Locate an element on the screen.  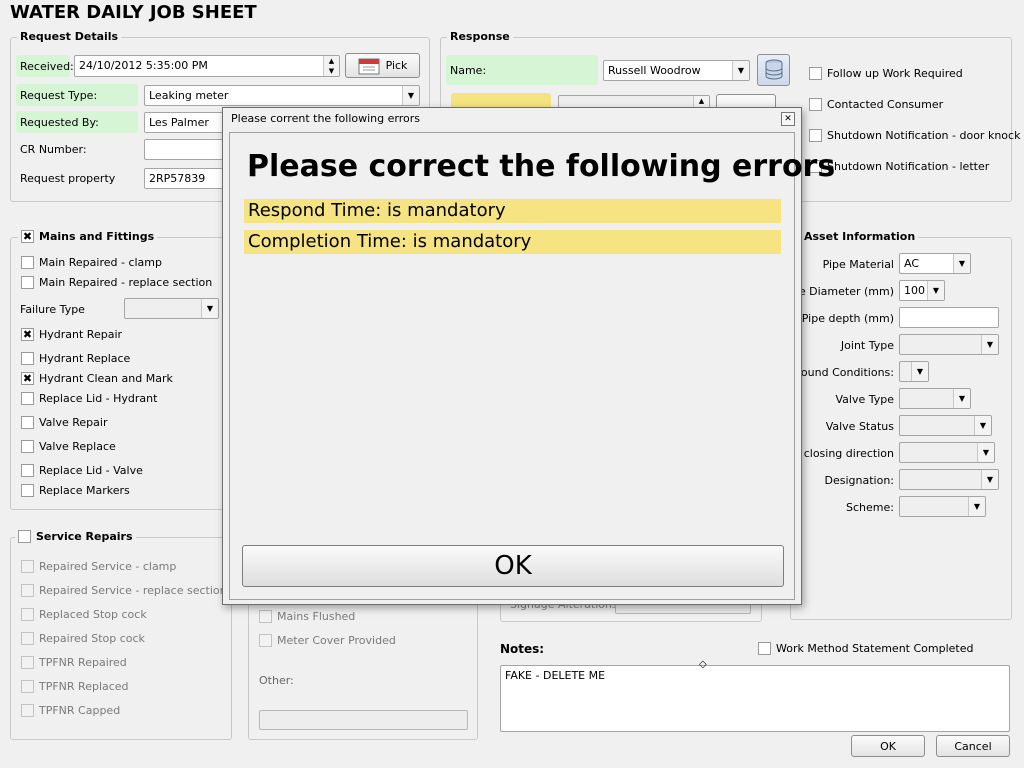
work-method-statement-box is located at coordinates (764, 648).